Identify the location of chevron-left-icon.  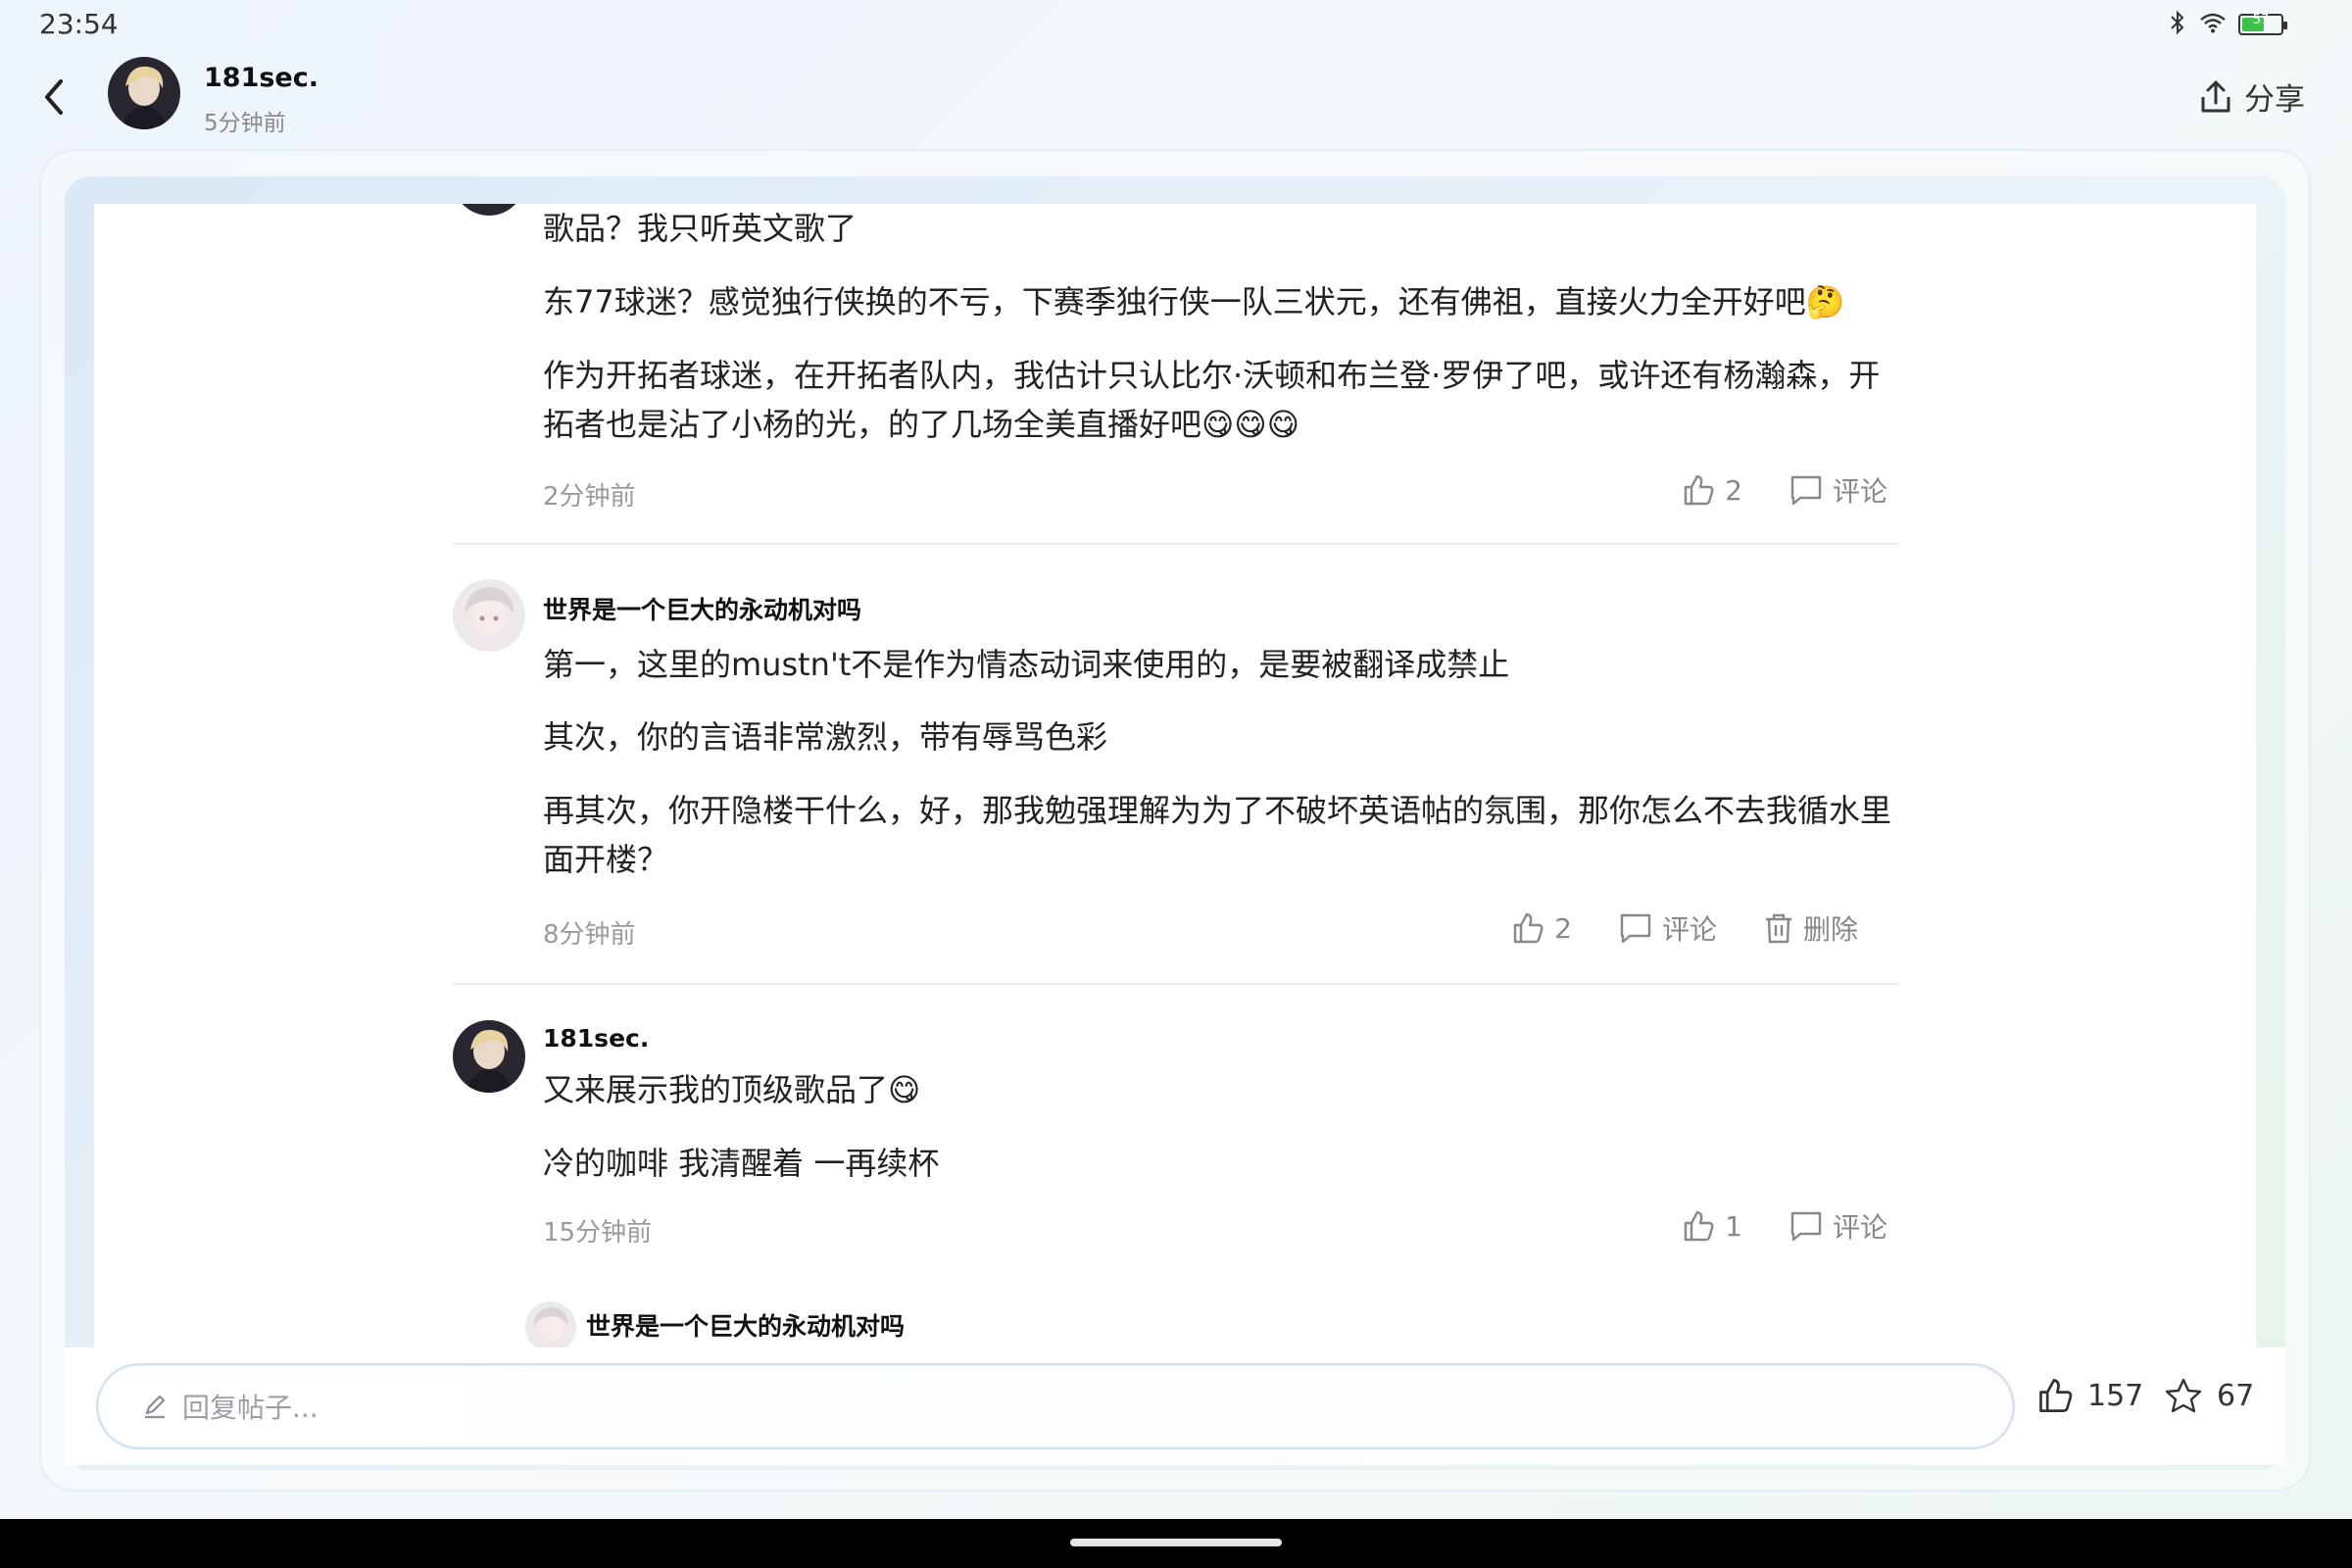
(54, 97).